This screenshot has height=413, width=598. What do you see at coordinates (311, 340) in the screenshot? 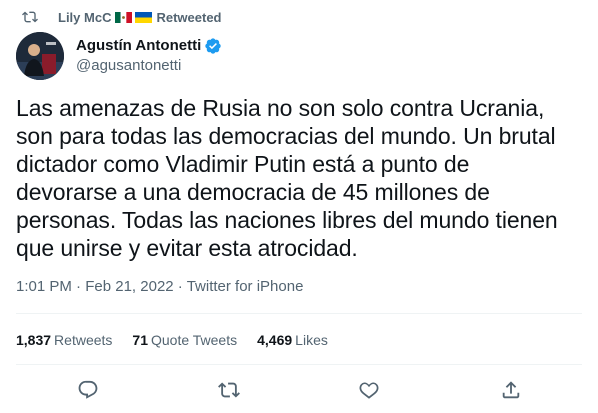
I see `likes-label: Likes` at bounding box center [311, 340].